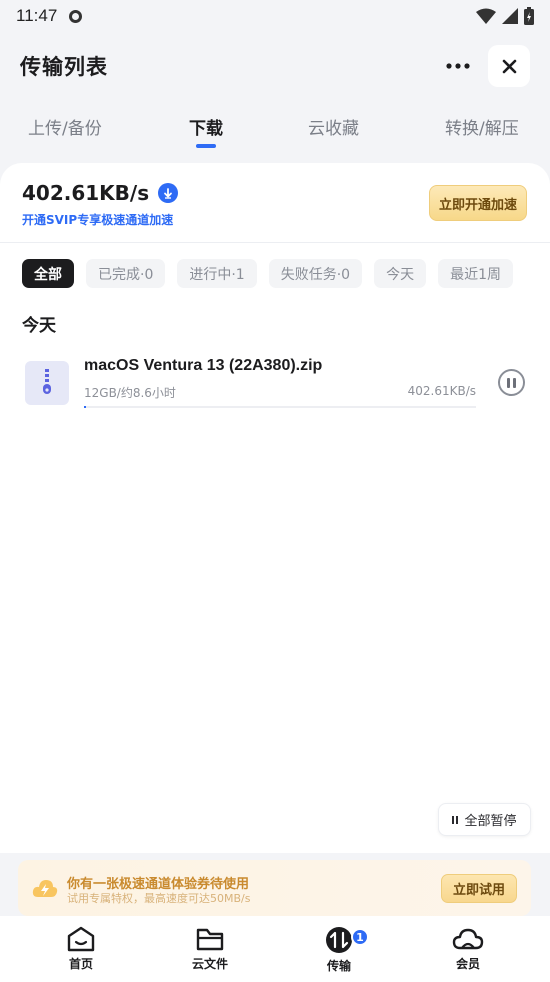 Image resolution: width=550 pixels, height=982 pixels. What do you see at coordinates (275, 131) in the screenshot?
I see `tab-bar: 上传/备份 下载 云收藏 转换/解压` at bounding box center [275, 131].